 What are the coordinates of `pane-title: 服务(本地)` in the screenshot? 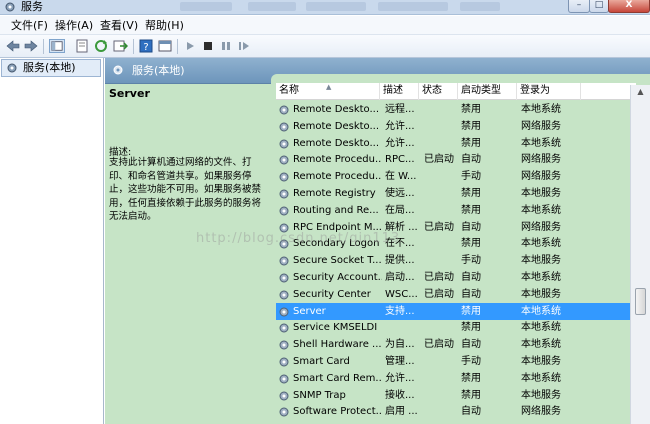 It's located at (158, 70).